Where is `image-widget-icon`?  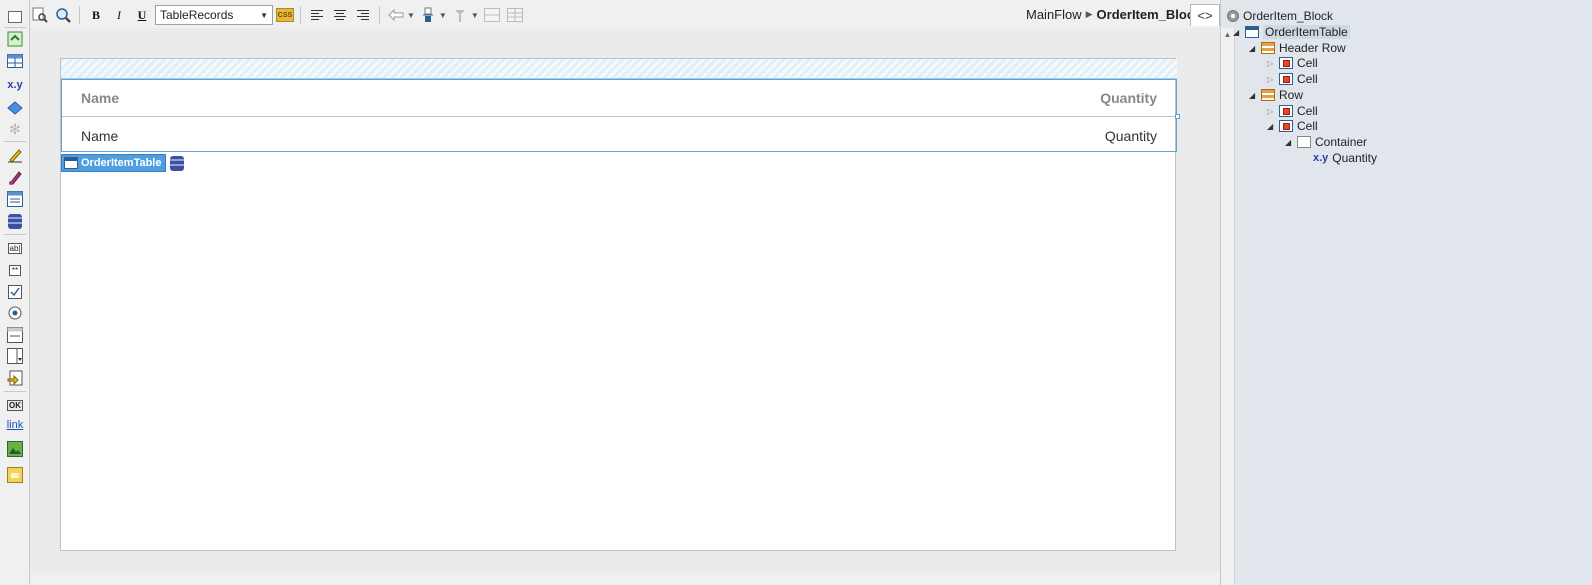 image-widget-icon is located at coordinates (15, 449).